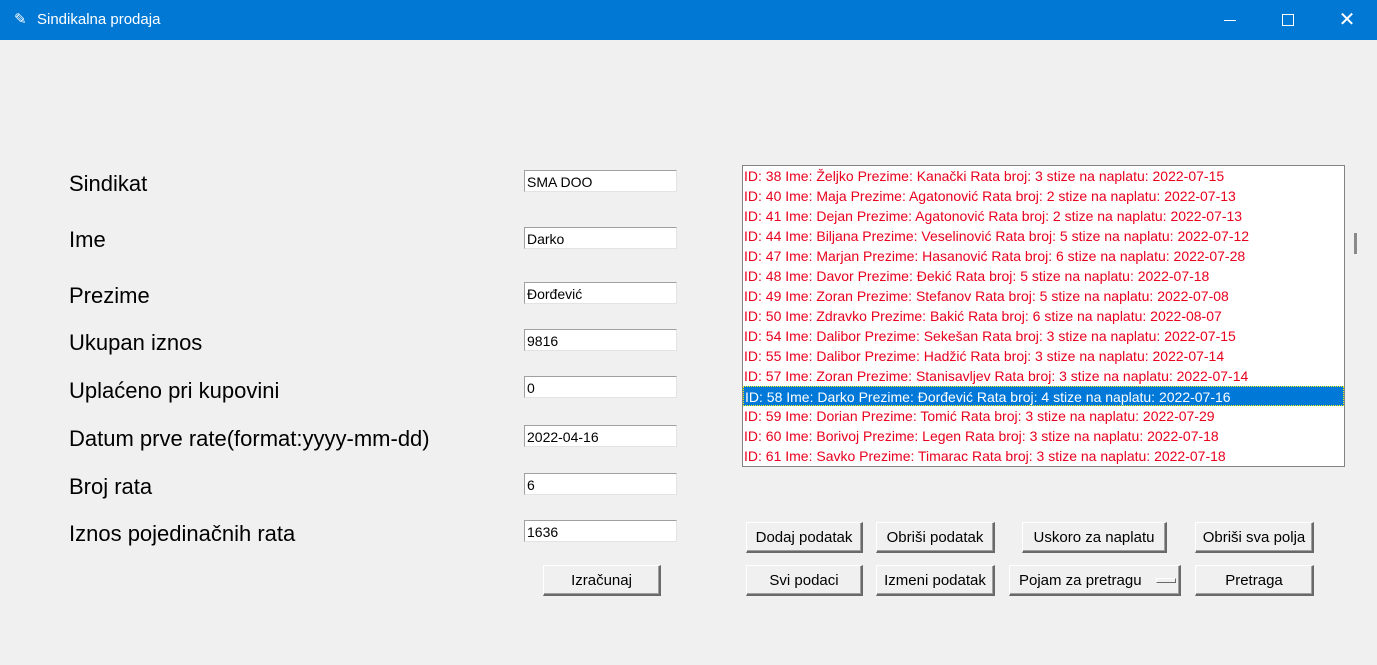 The image size is (1377, 665). Describe the element at coordinates (600, 181) in the screenshot. I see `sindikat-field` at that location.